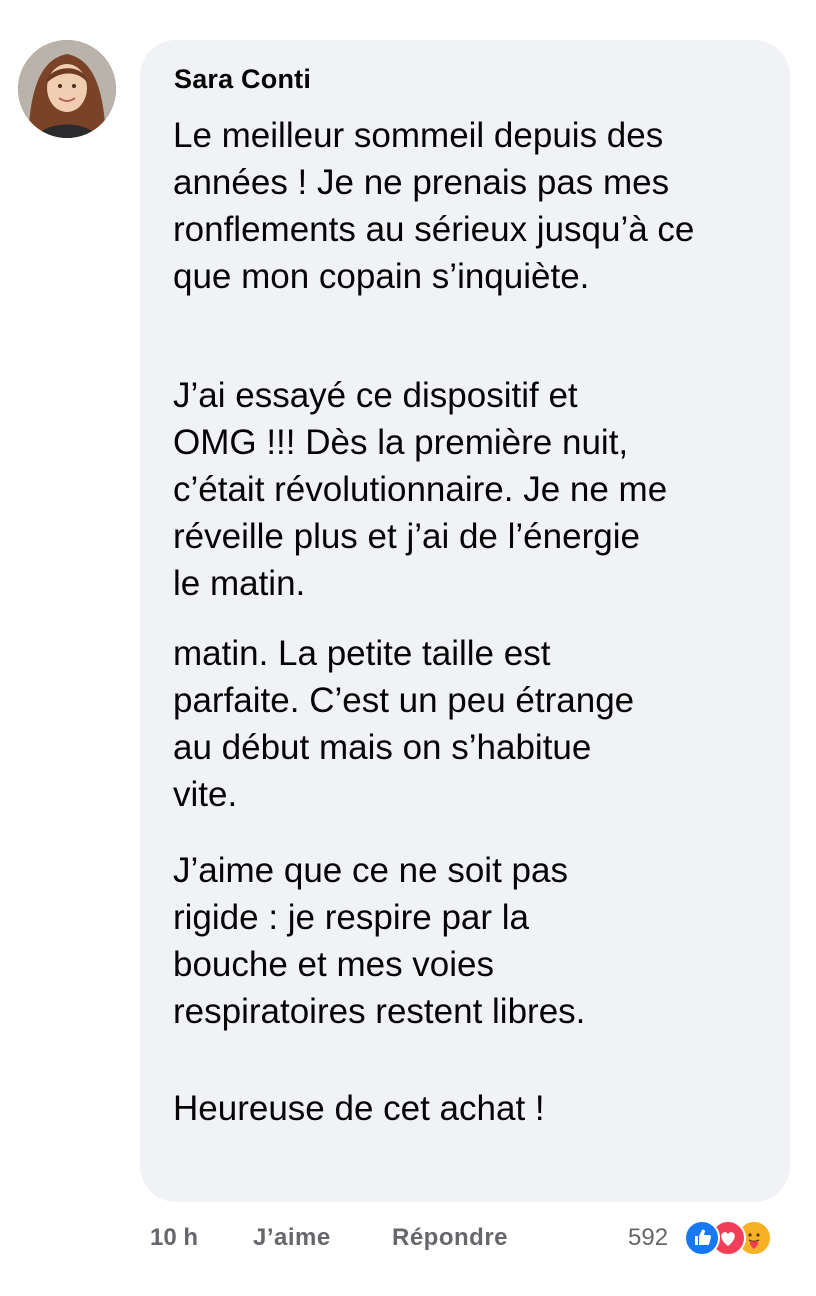 This screenshot has width=816, height=1296. I want to click on reactions-summary, so click(738, 1238).